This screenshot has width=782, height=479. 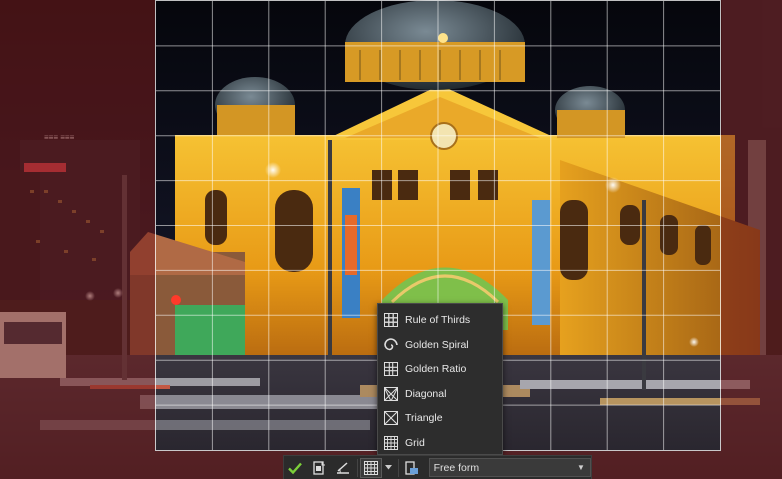 I want to click on crop-toolbar: Free form ▼, so click(x=437, y=467).